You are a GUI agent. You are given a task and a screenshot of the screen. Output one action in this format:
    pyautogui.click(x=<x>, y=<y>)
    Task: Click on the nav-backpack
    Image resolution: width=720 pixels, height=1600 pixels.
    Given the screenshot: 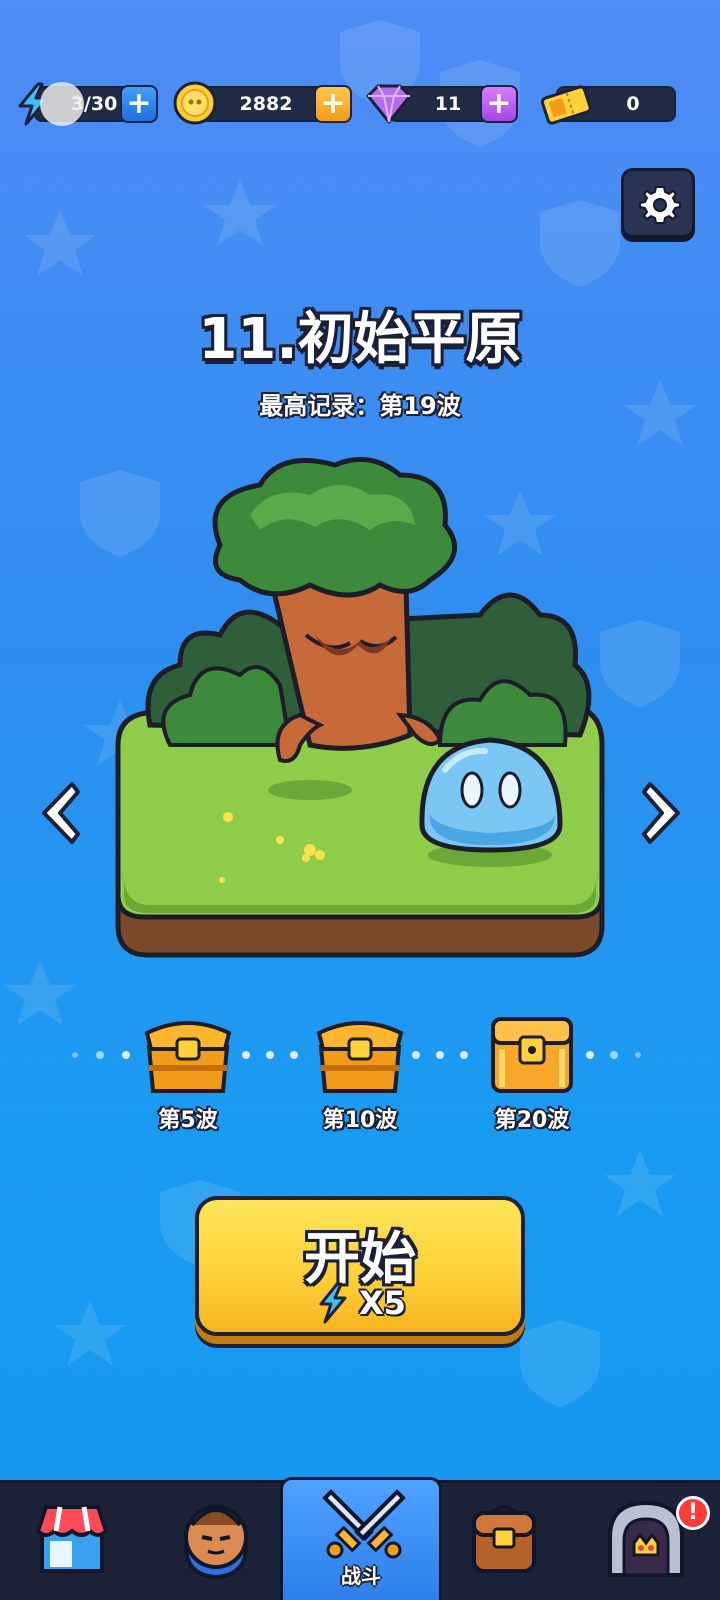 What is the action you would take?
    pyautogui.click(x=504, y=1541)
    